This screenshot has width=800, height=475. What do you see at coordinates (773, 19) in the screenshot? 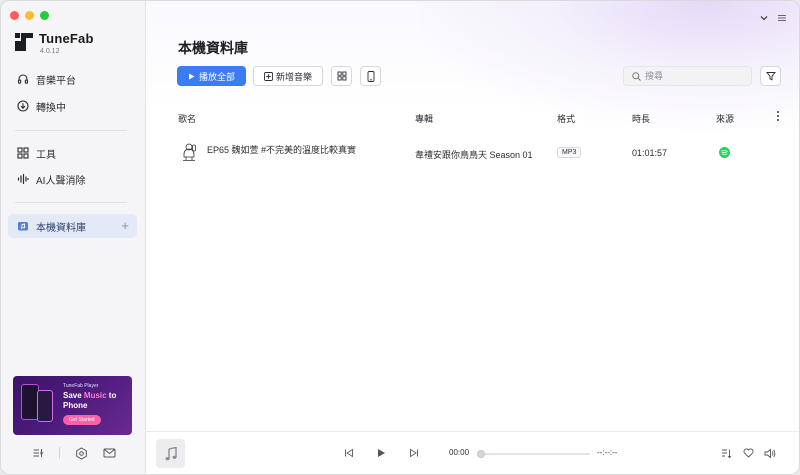
I see `window-menu` at bounding box center [773, 19].